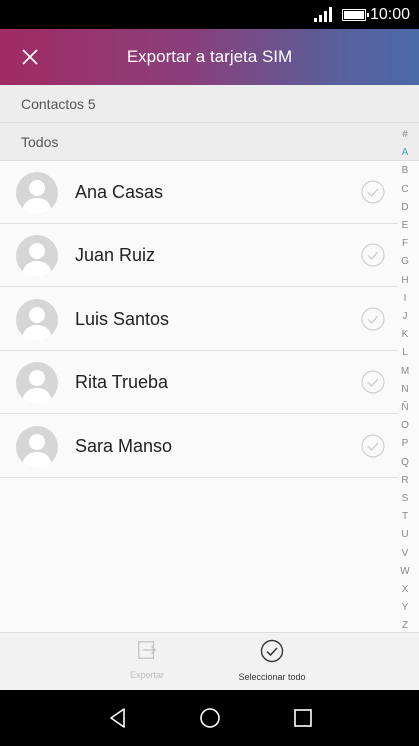 This screenshot has height=746, width=419. What do you see at coordinates (199, 446) in the screenshot?
I see `list-item: Sara Manso` at bounding box center [199, 446].